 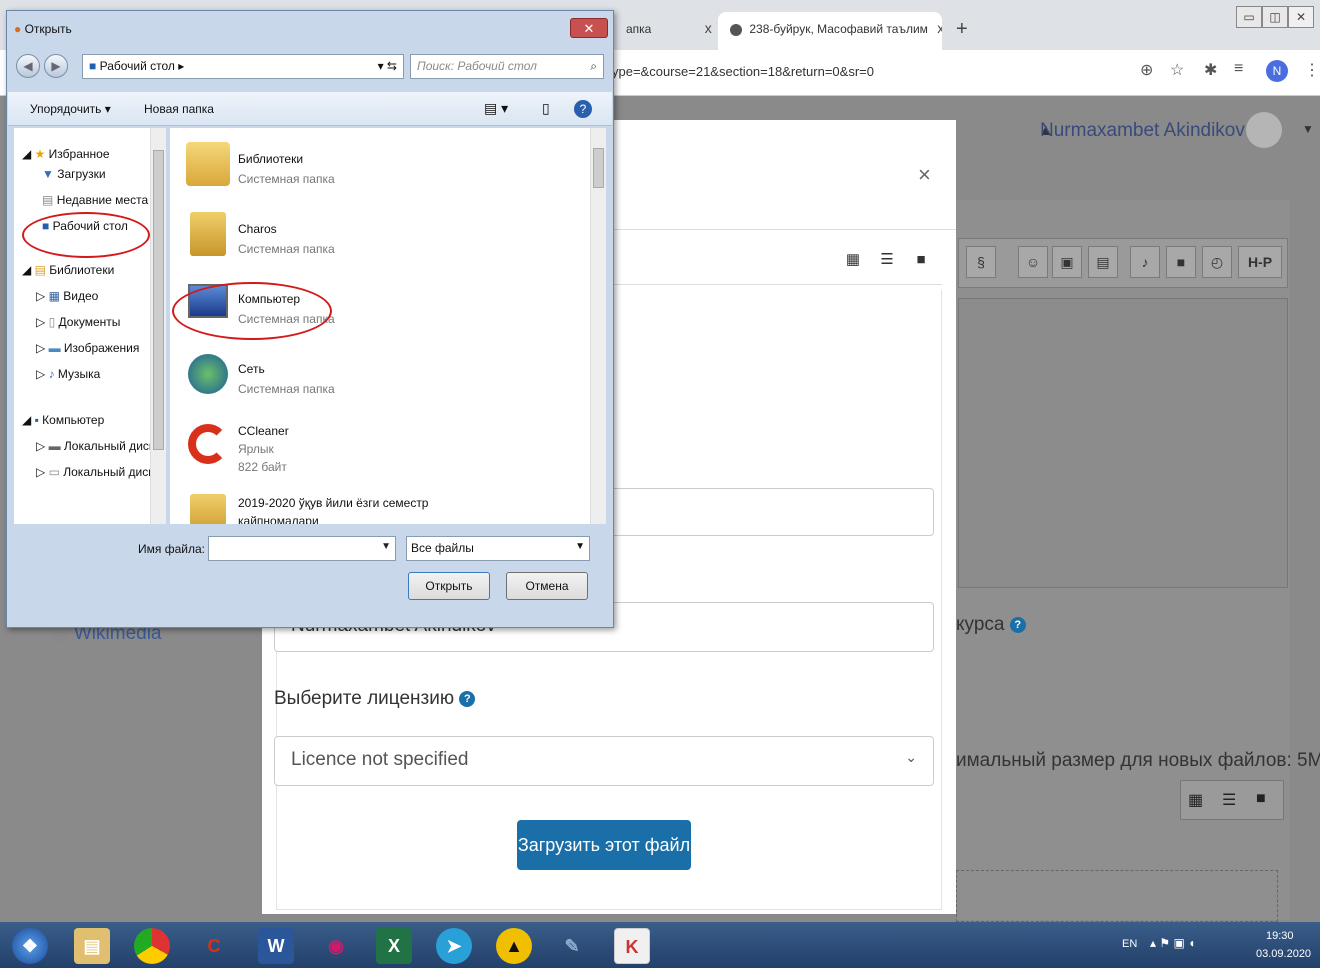 I want to click on cancel-button: Отмена, so click(x=547, y=586).